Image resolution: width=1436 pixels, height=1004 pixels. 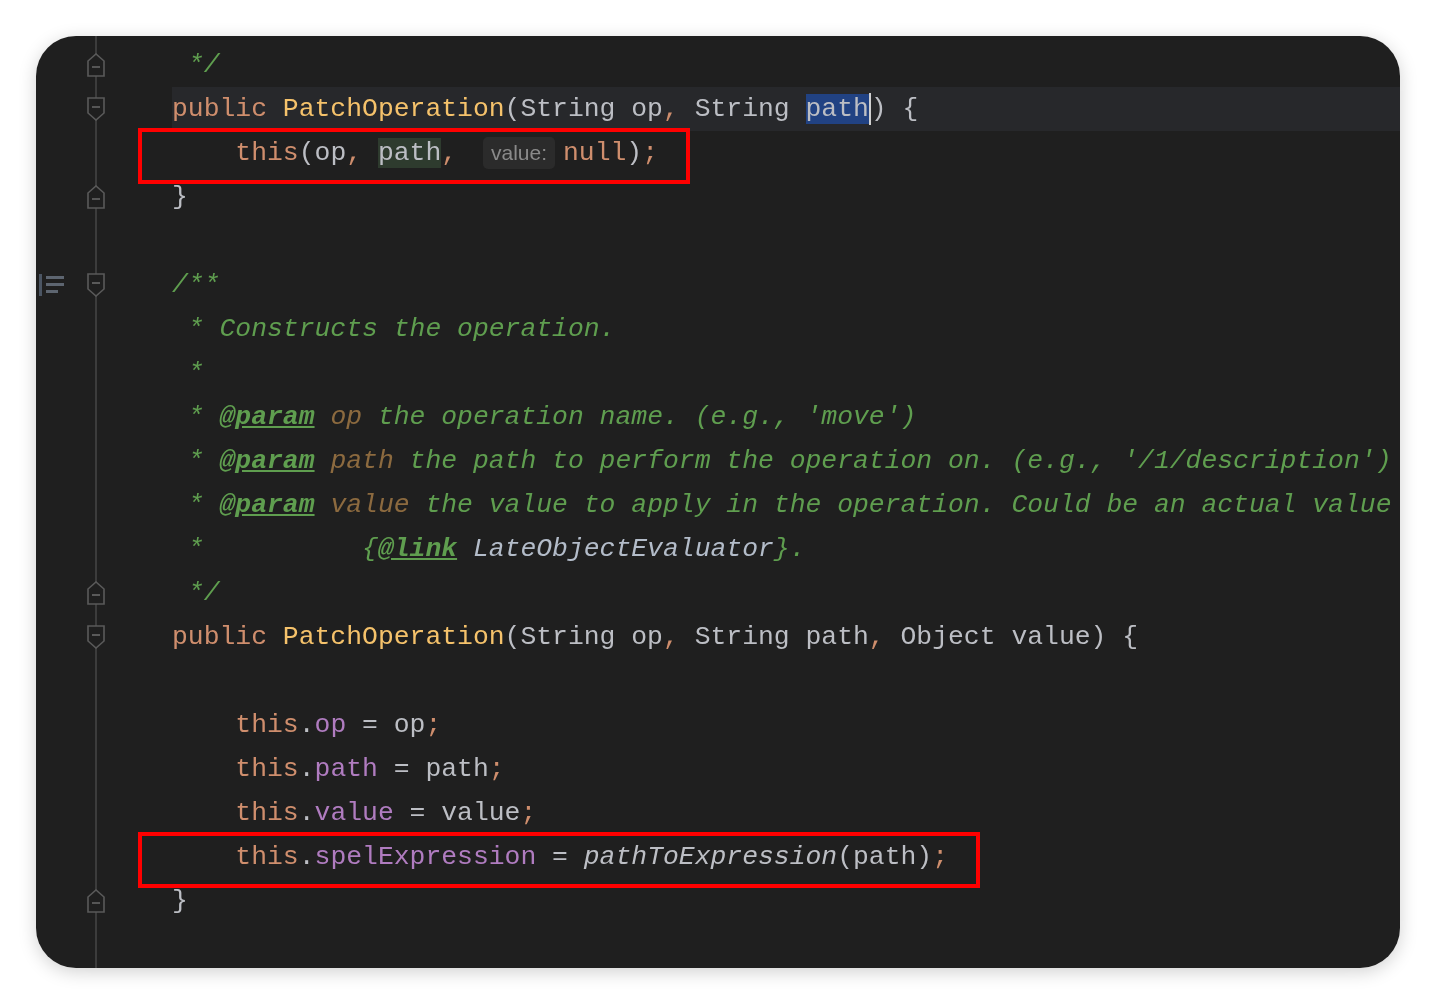 What do you see at coordinates (894, 109) in the screenshot?
I see `code-text: ) {` at bounding box center [894, 109].